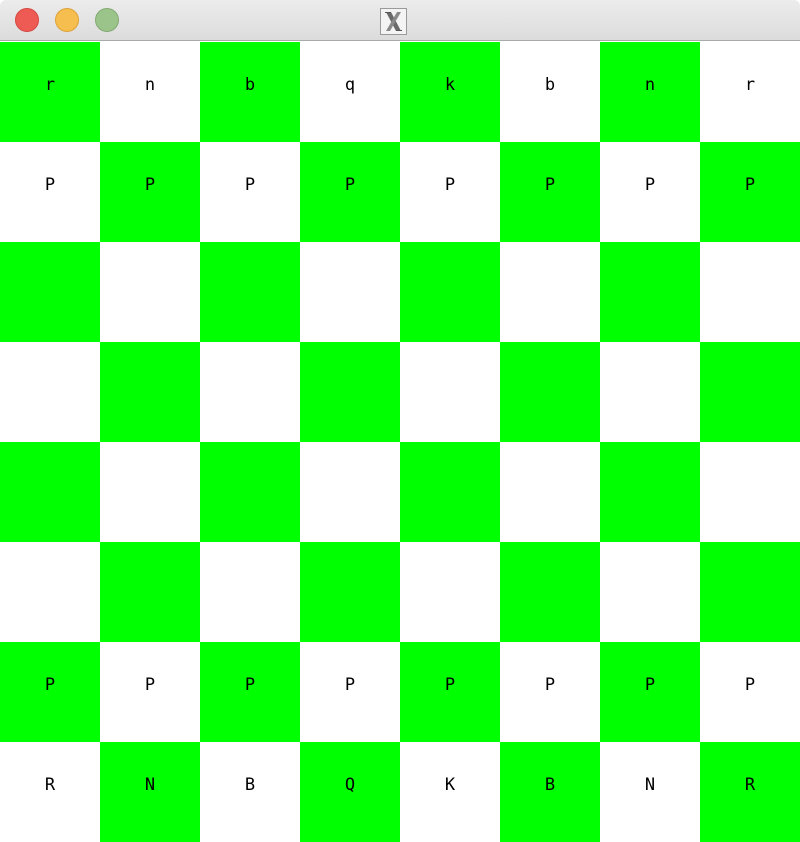  I want to click on square-a1: R, so click(50, 792).